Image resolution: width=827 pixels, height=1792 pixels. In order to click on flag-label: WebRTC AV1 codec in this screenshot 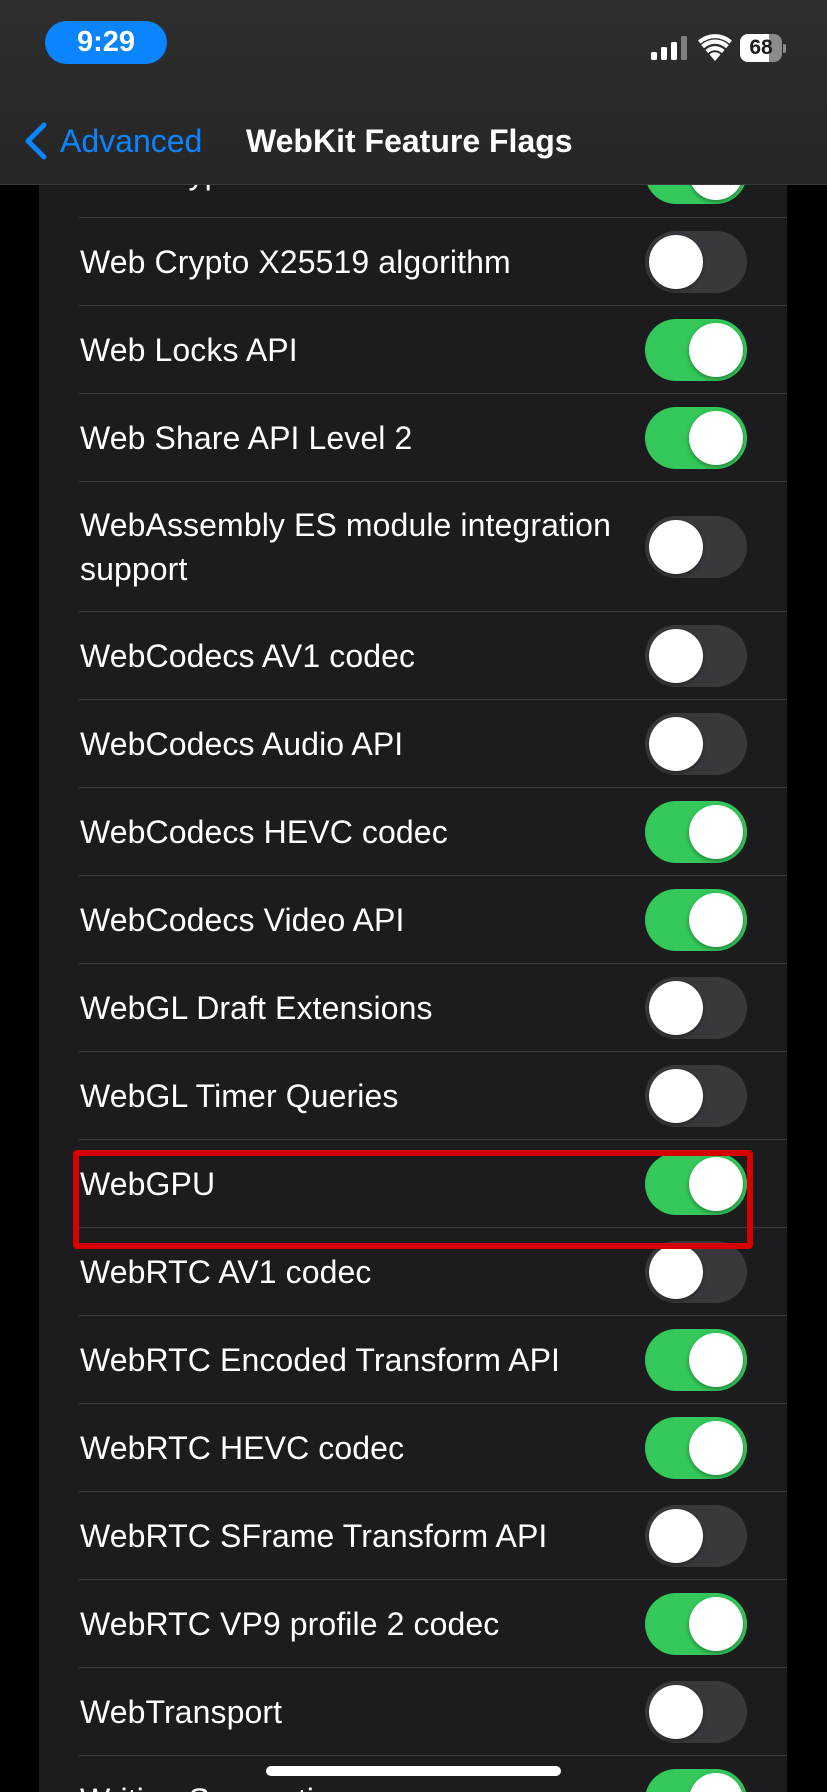, I will do `click(226, 1272)`.